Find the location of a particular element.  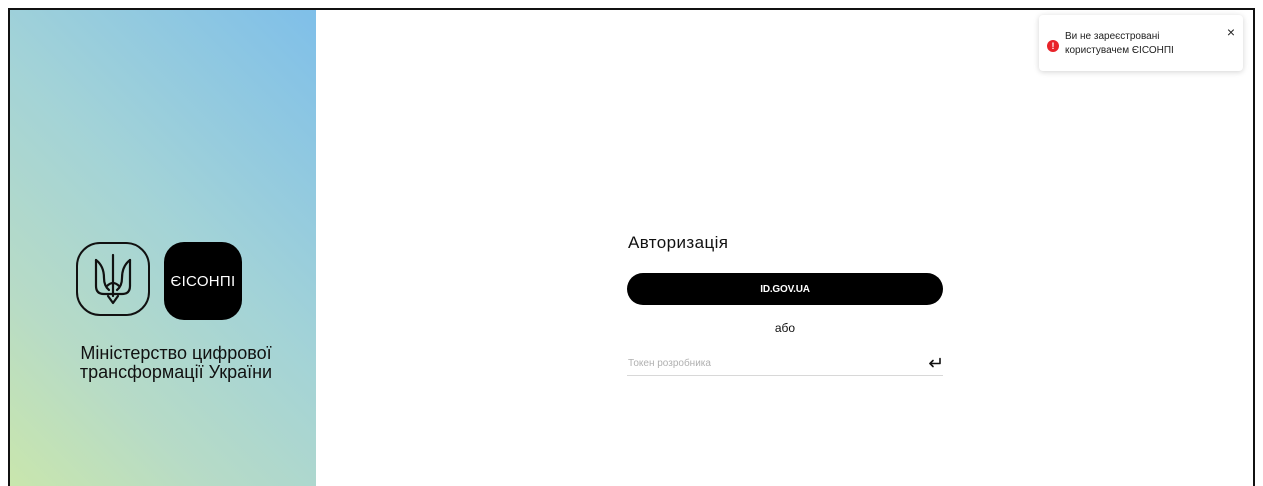

brand-logo: ЄІСОНПІ is located at coordinates (203, 281).